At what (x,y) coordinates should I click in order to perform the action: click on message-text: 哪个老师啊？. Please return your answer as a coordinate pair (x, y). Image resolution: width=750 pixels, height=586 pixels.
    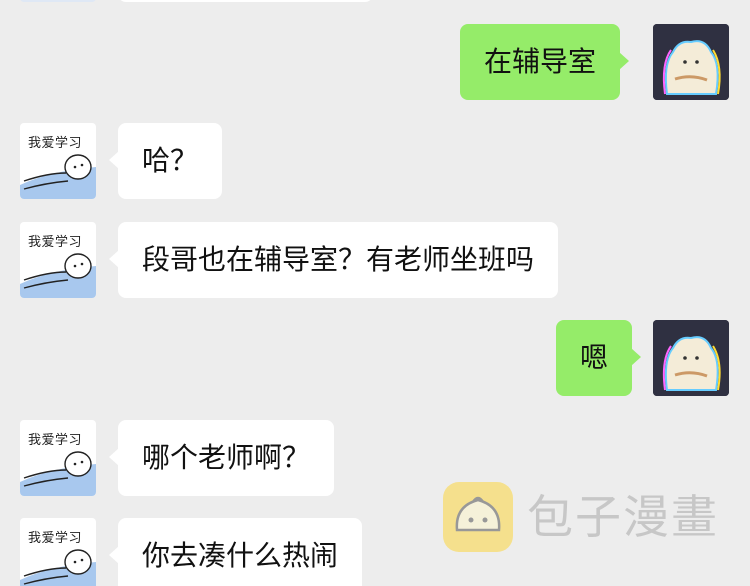
    Looking at the image, I should click on (226, 457).